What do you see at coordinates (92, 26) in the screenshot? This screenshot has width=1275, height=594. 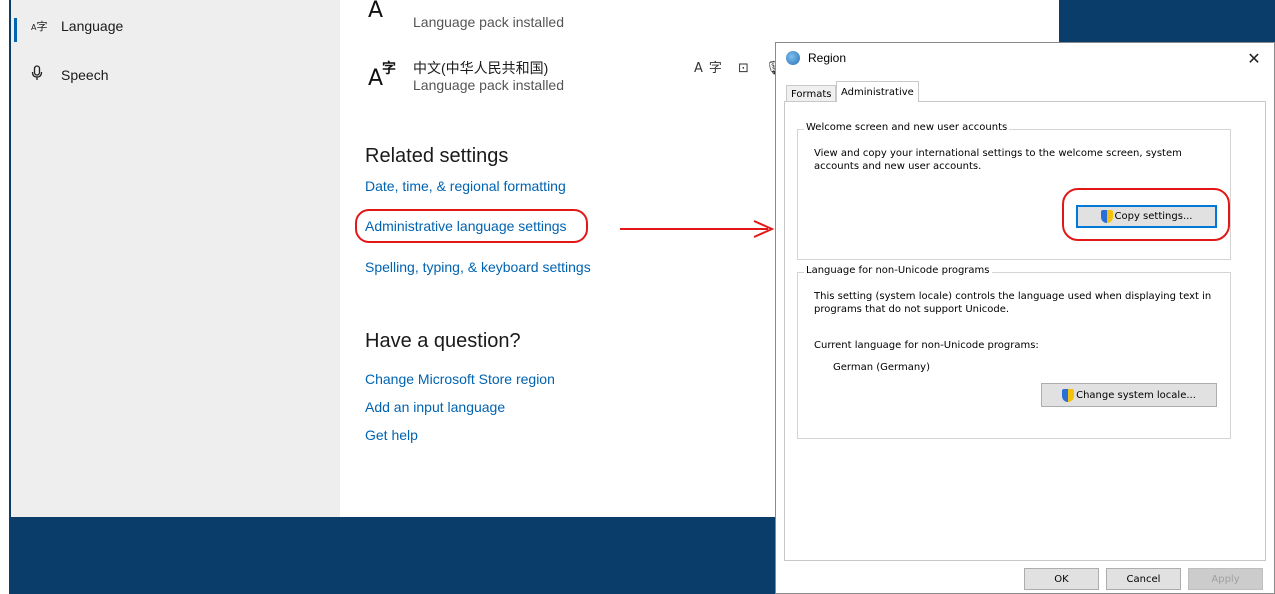 I see `sidebar-item-label: Language` at bounding box center [92, 26].